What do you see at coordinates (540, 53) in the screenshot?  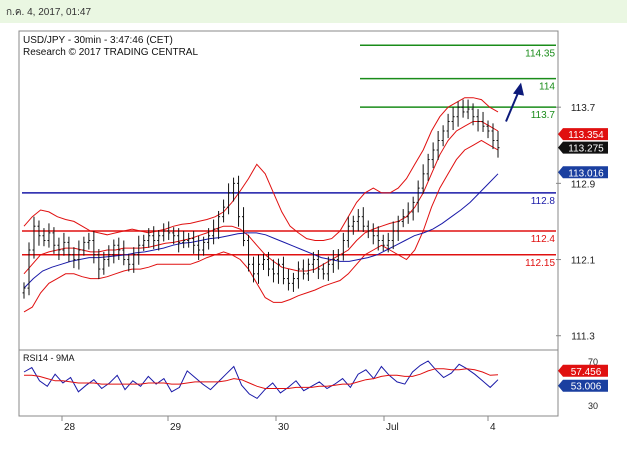 I see `level-label-0: 114.35` at bounding box center [540, 53].